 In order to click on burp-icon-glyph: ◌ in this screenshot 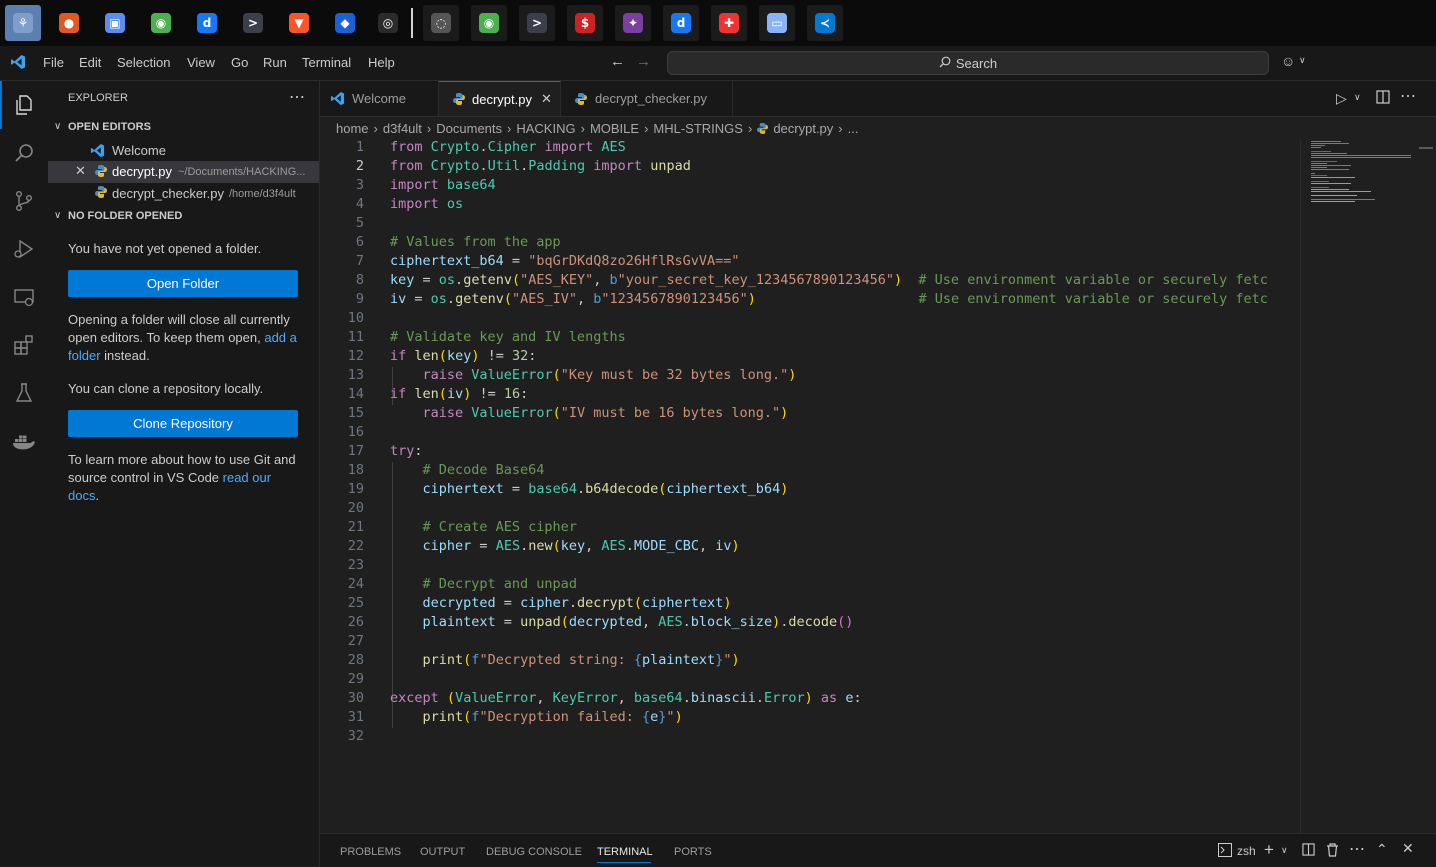, I will do `click(441, 23)`.